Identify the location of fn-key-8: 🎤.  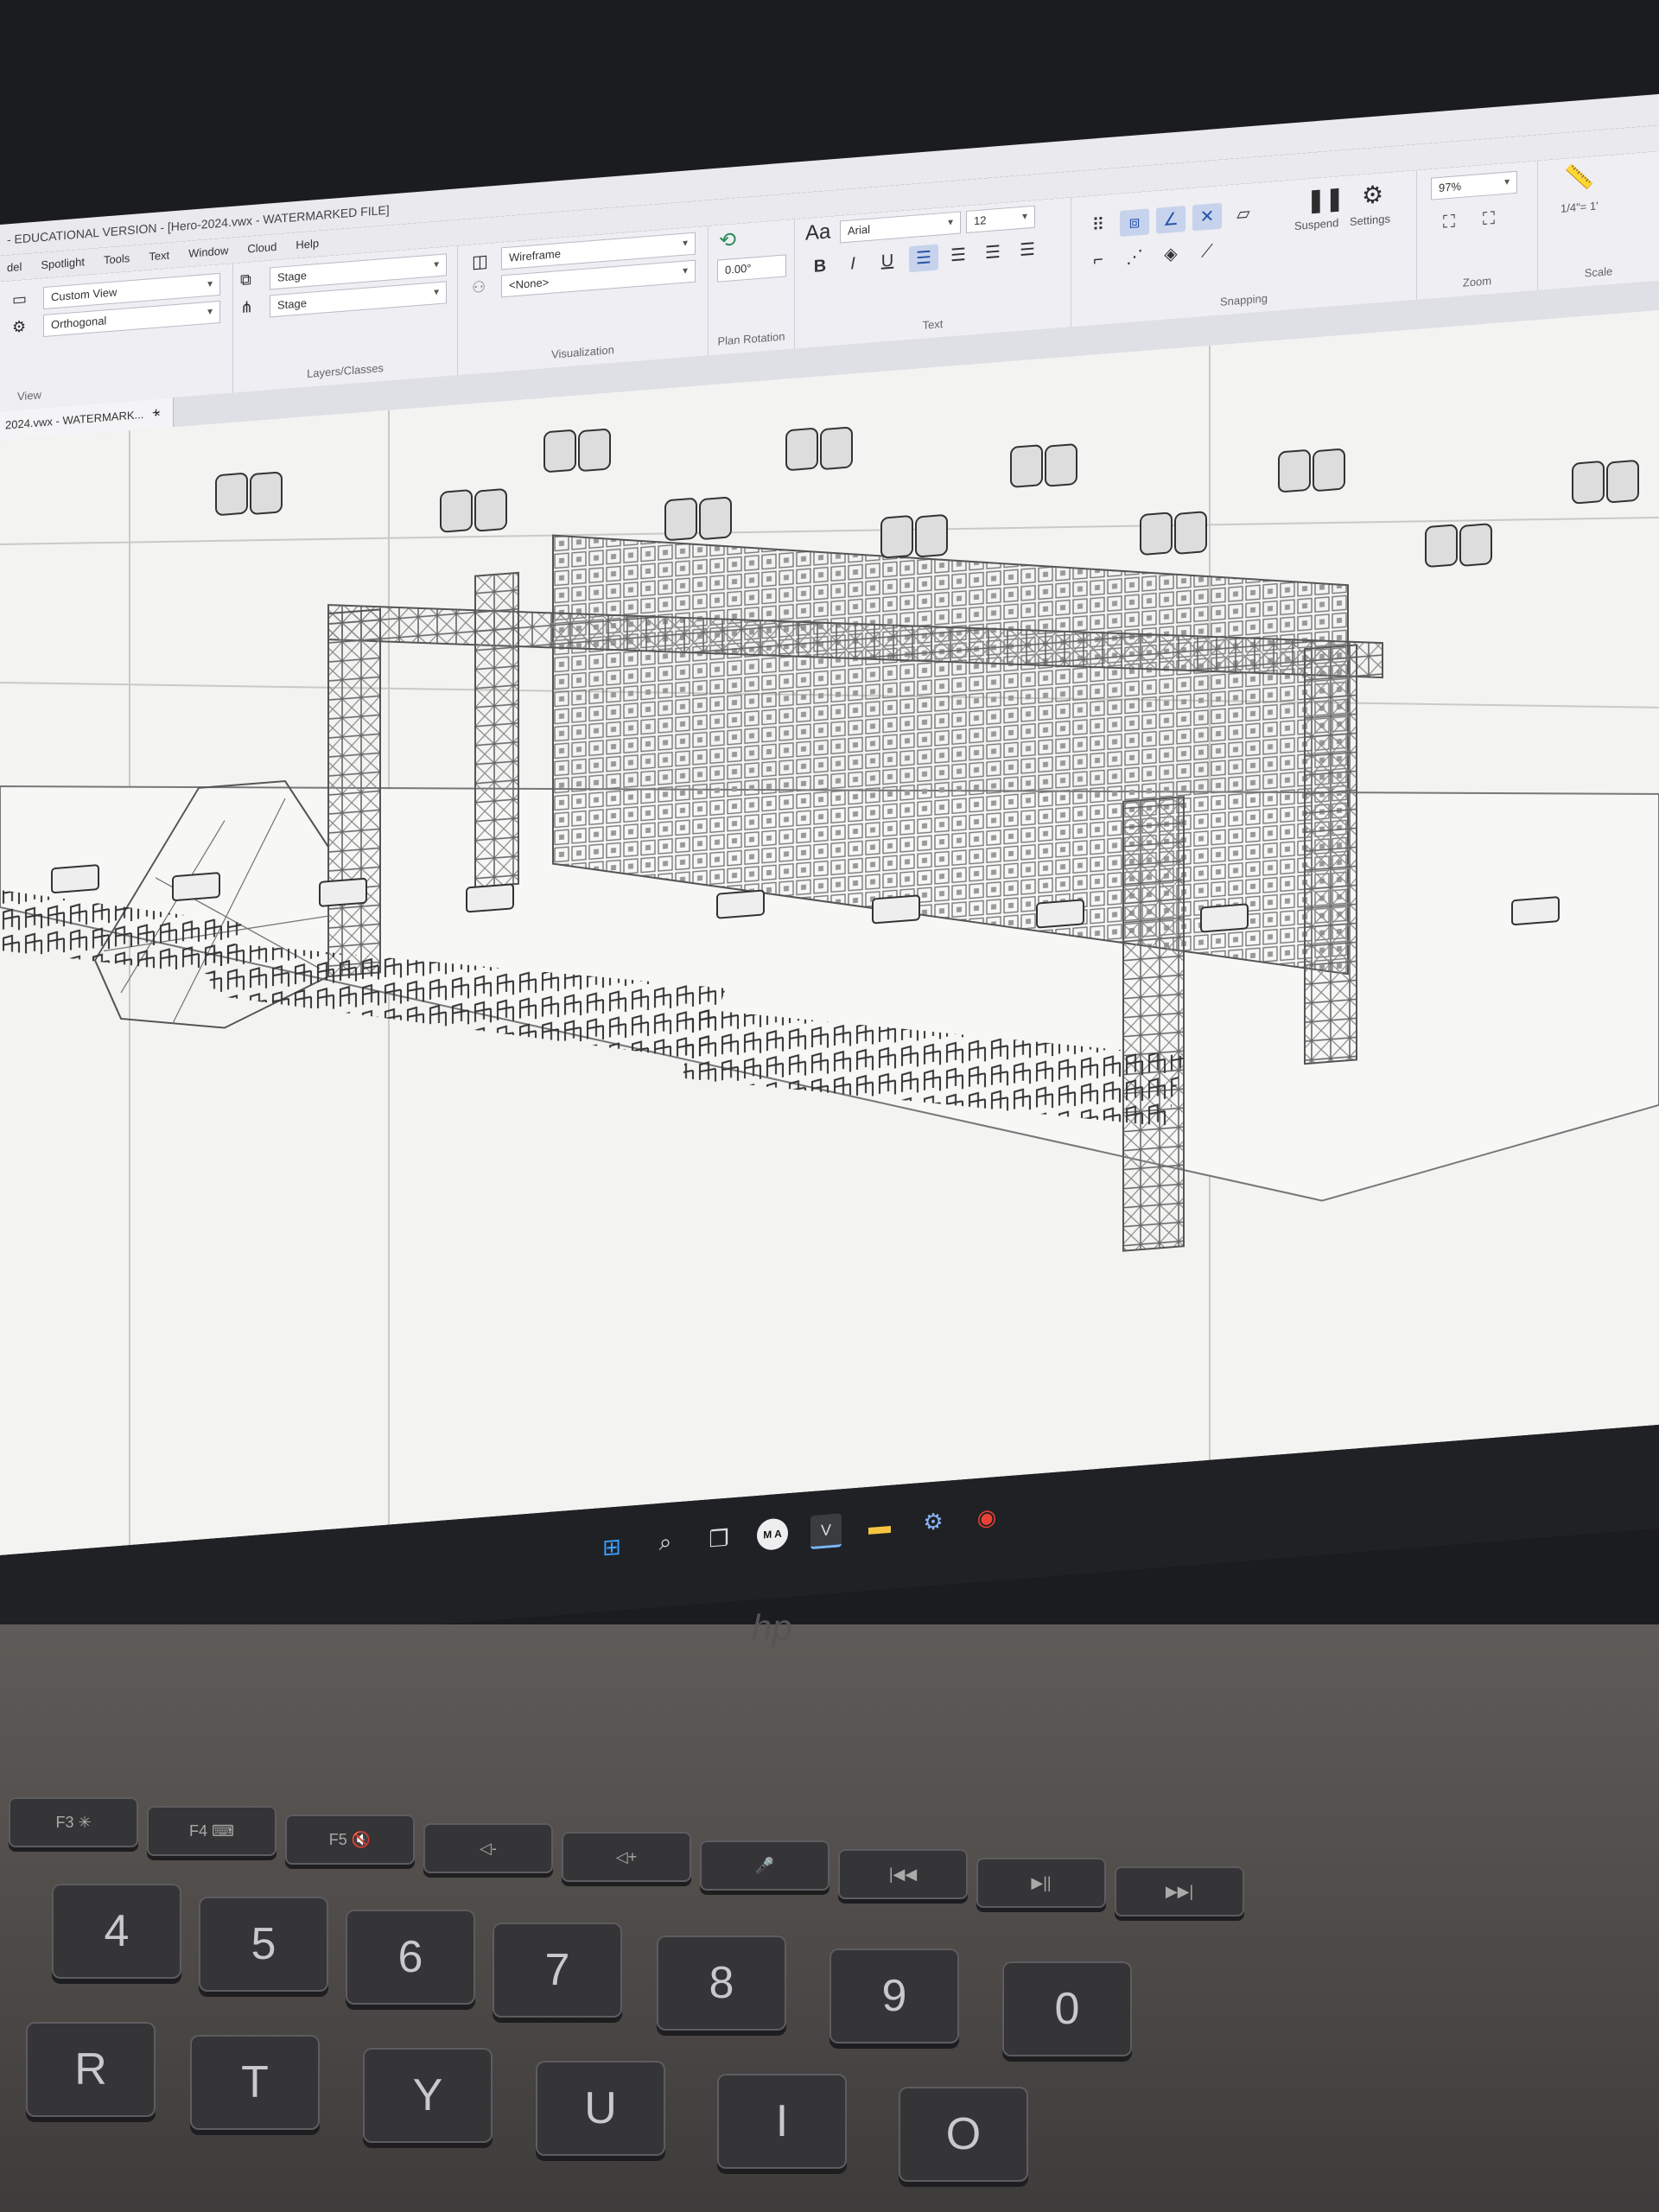
(765, 1865).